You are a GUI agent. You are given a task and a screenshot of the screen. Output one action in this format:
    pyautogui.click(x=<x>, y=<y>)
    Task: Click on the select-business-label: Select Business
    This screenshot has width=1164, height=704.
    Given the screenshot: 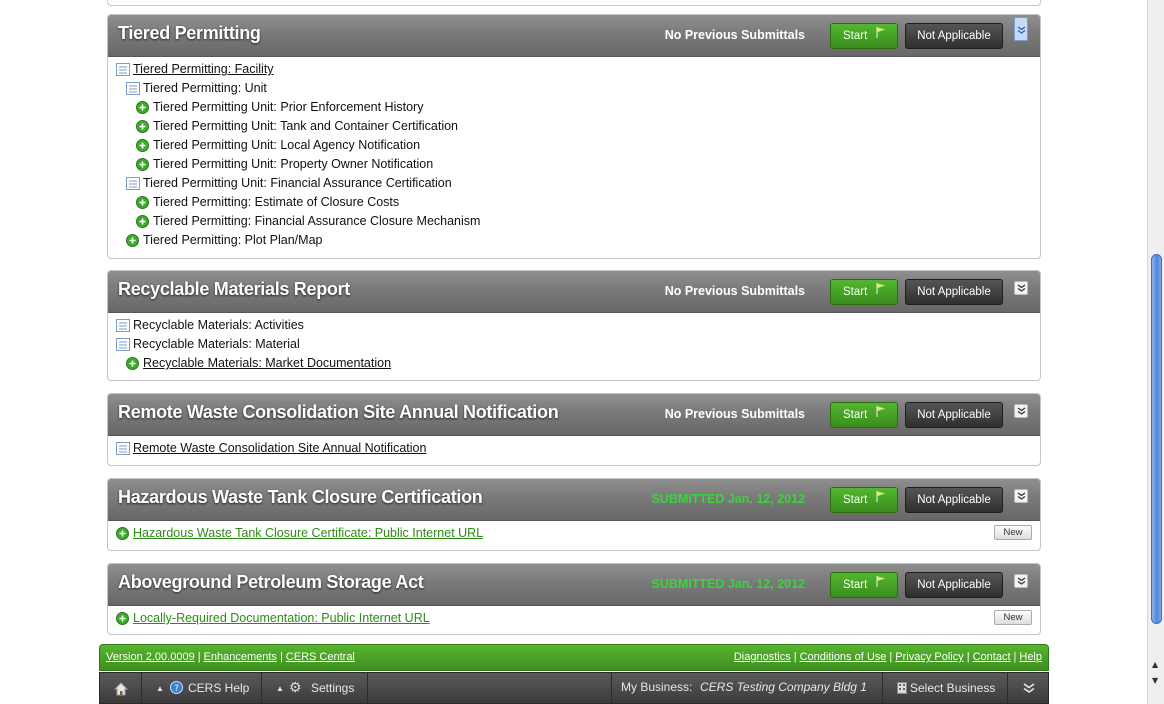 What is the action you would take?
    pyautogui.click(x=953, y=688)
    